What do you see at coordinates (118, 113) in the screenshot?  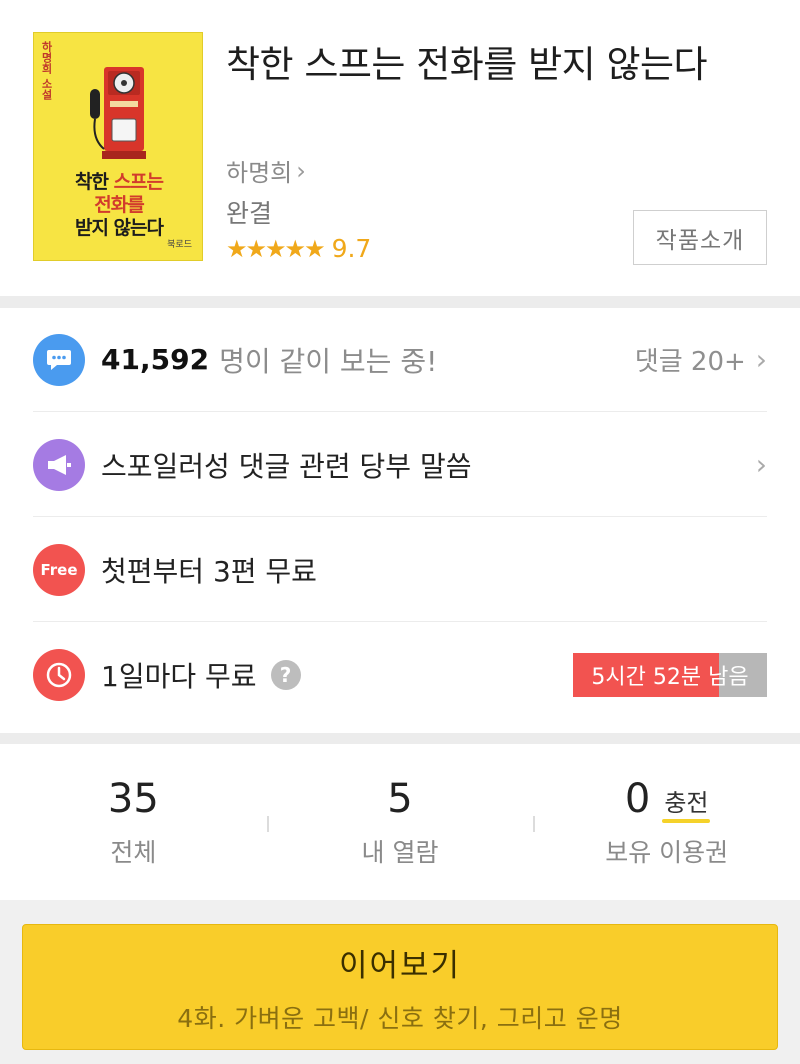 I see `telephone-illustration` at bounding box center [118, 113].